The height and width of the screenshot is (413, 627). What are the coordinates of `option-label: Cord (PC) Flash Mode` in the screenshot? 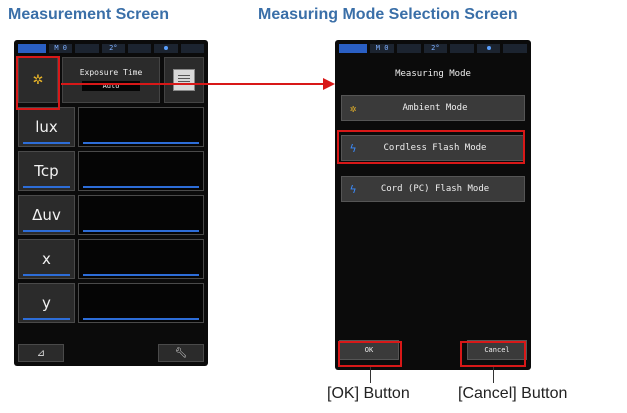 It's located at (435, 189).